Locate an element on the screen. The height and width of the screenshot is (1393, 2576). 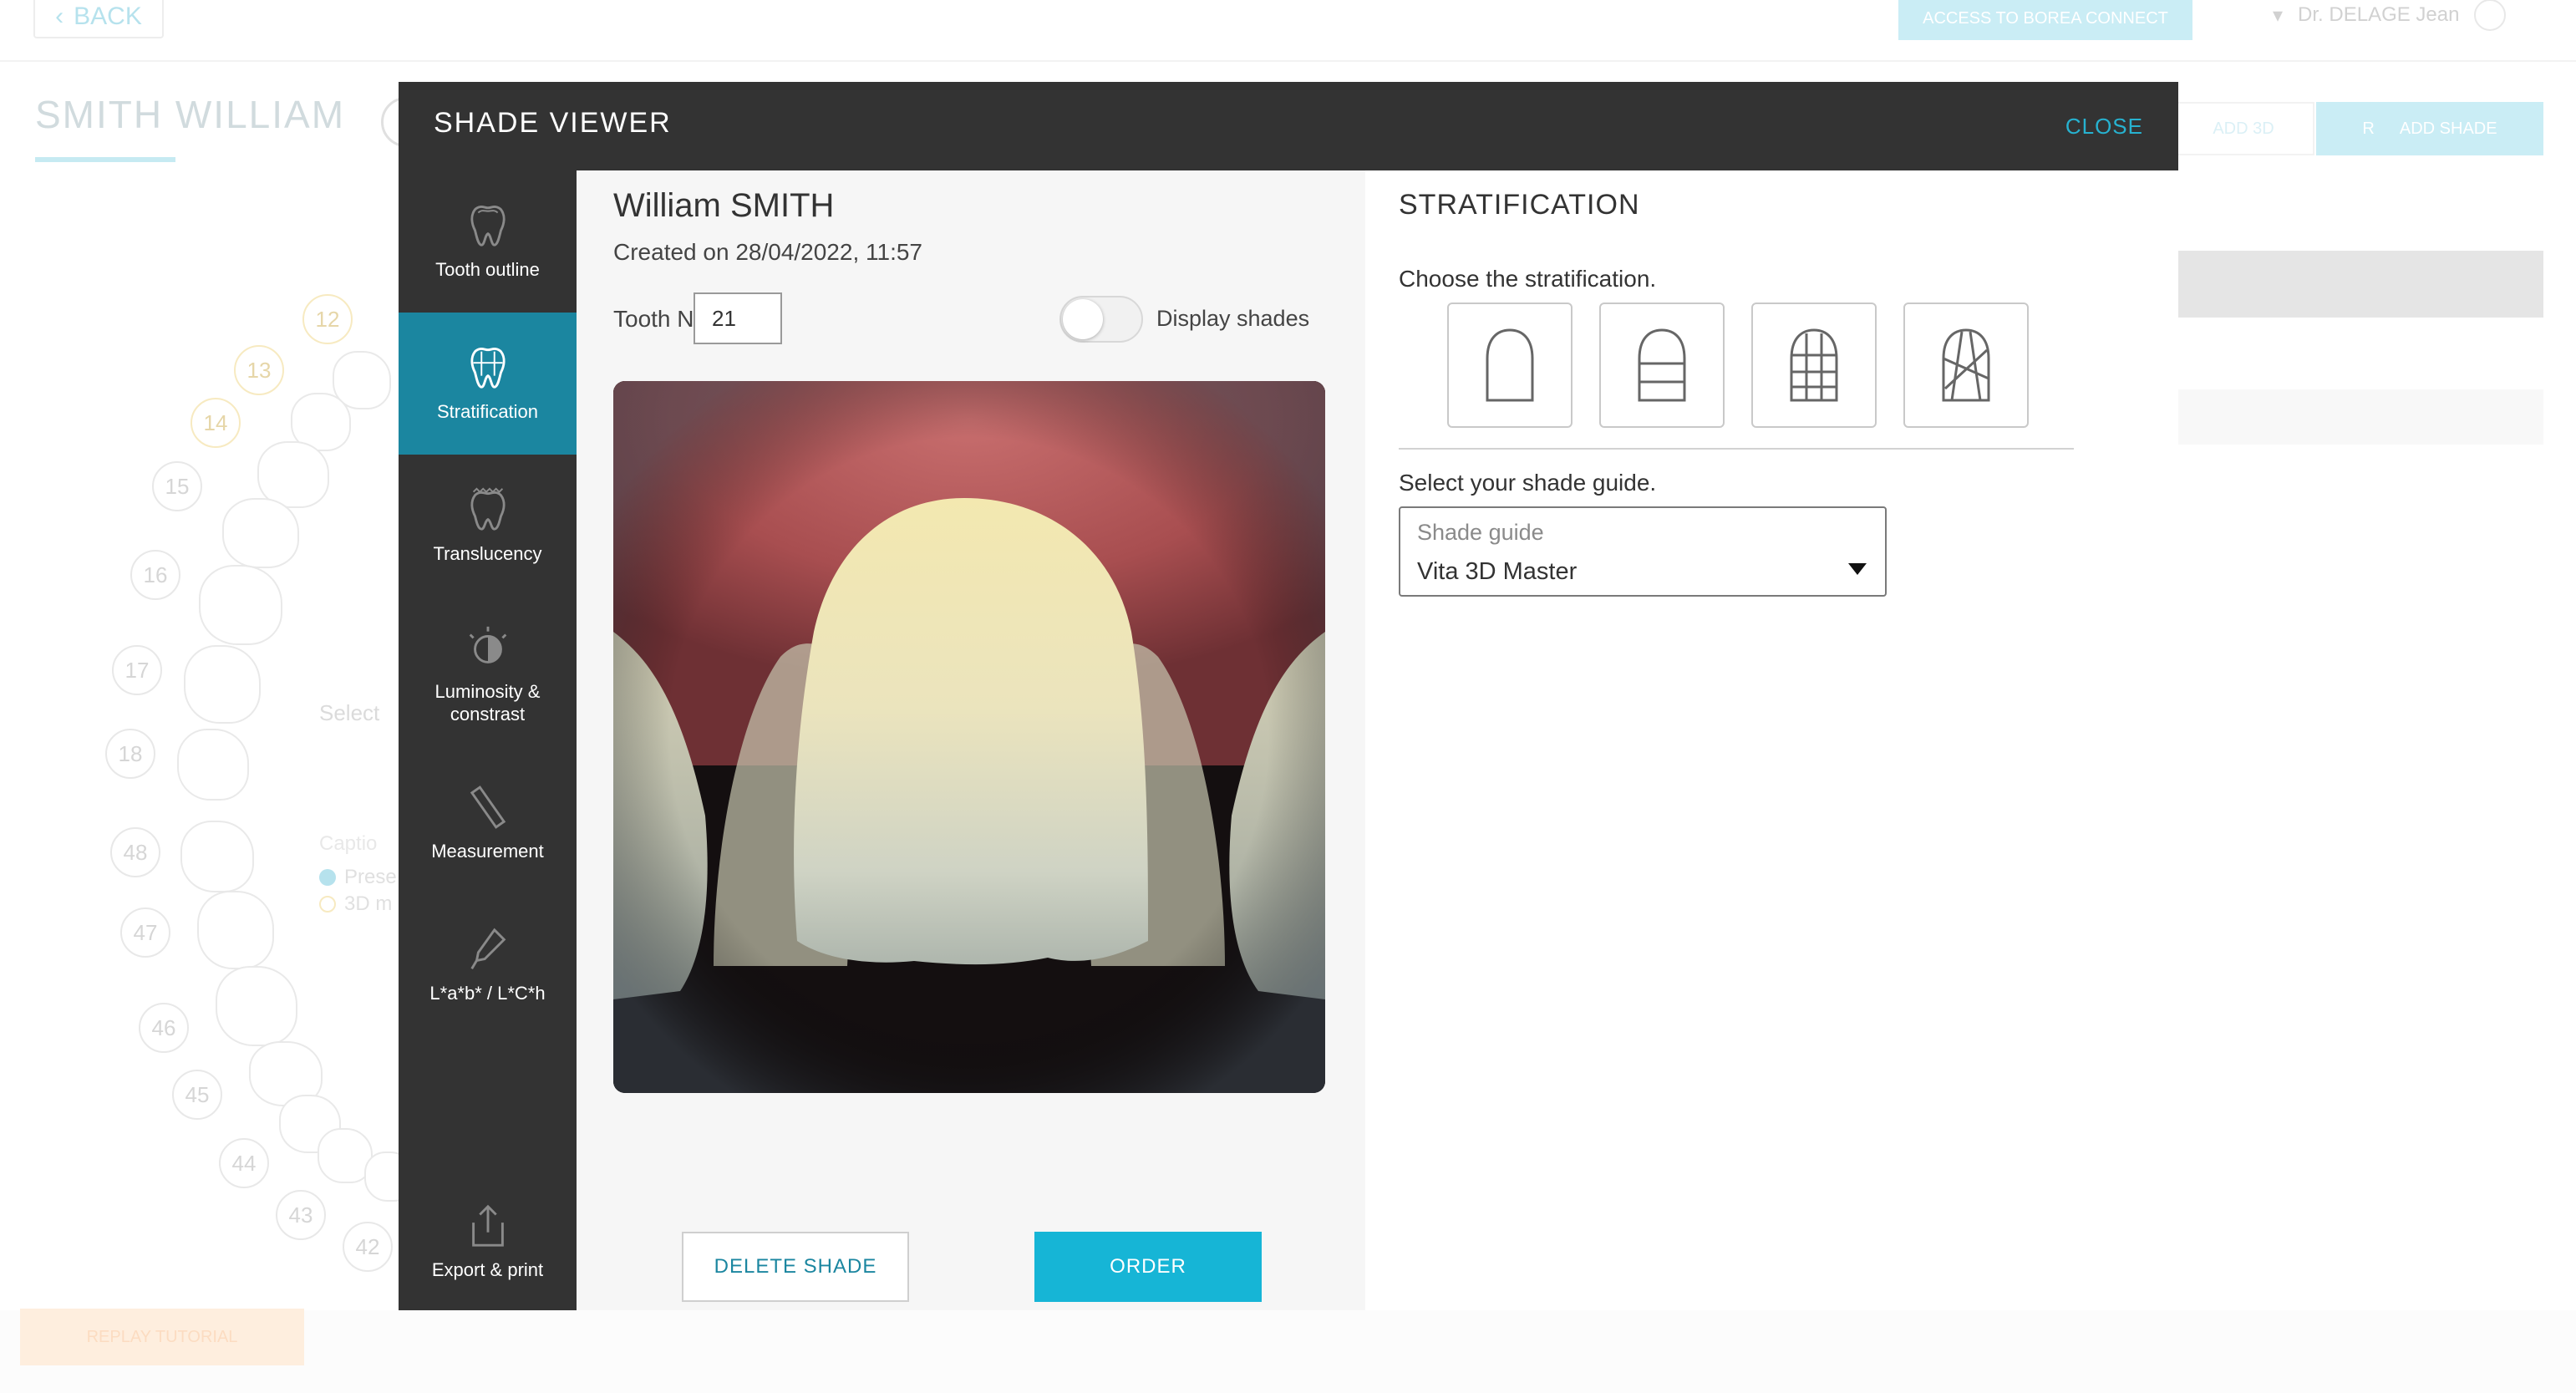
sidebar-item-measurement: Measurement is located at coordinates (488, 823).